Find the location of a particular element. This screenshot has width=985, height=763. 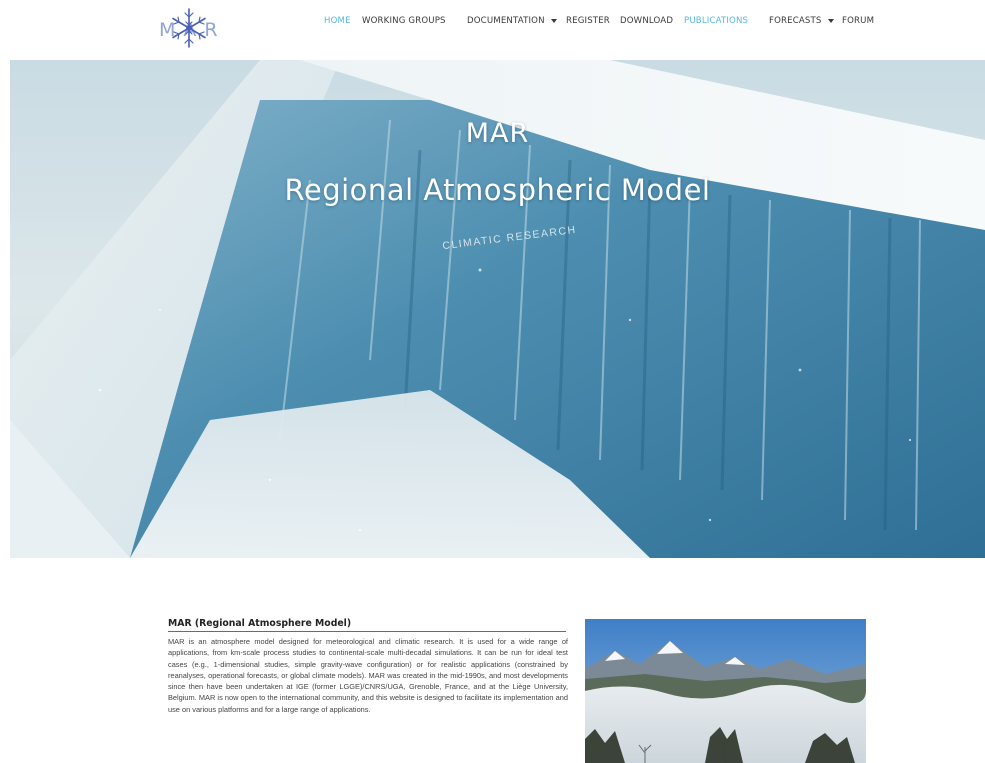

hero-subtitle: Regional Atmospheric Model is located at coordinates (497, 190).